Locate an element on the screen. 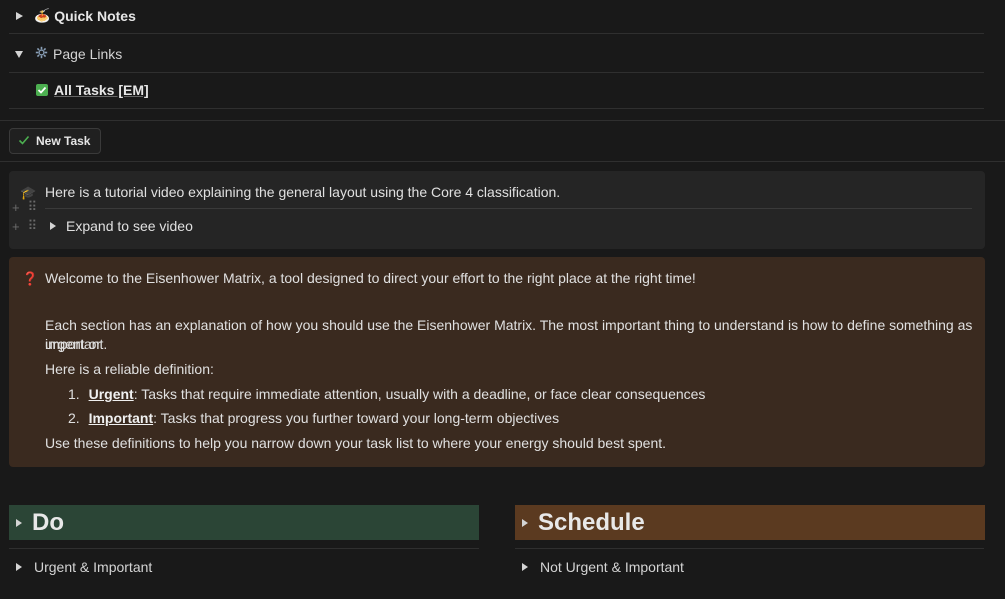 The width and height of the screenshot is (1005, 599). new-task-button: New Task is located at coordinates (55, 141).